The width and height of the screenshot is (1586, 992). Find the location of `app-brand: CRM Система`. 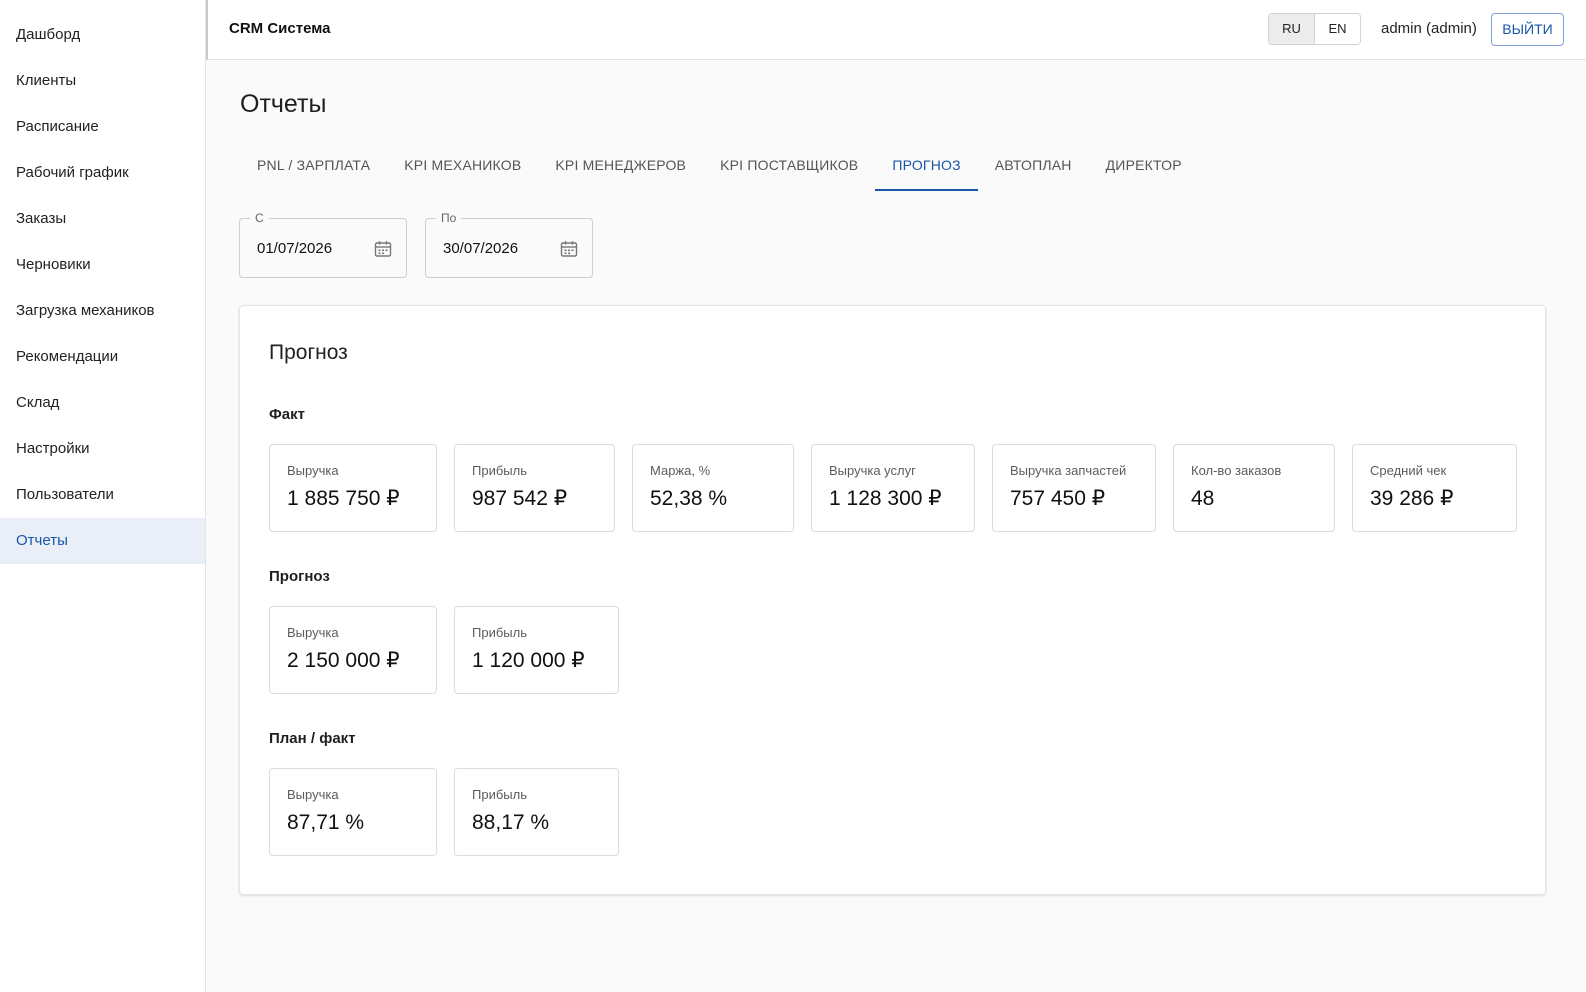

app-brand: CRM Система is located at coordinates (280, 28).